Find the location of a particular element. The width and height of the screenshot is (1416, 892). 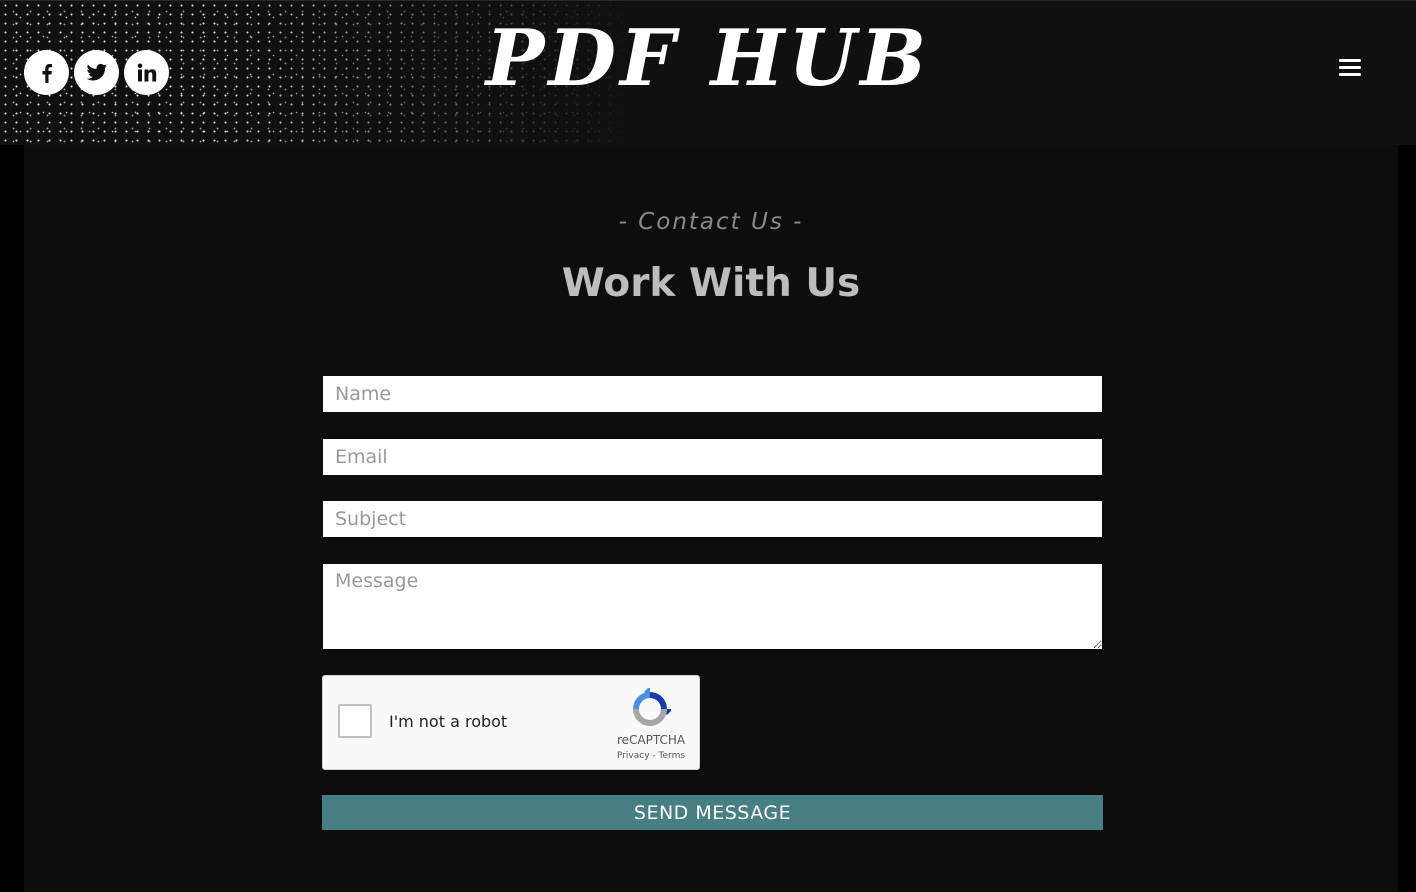

recaptcha-links: Privacy - Terms is located at coordinates (651, 756).